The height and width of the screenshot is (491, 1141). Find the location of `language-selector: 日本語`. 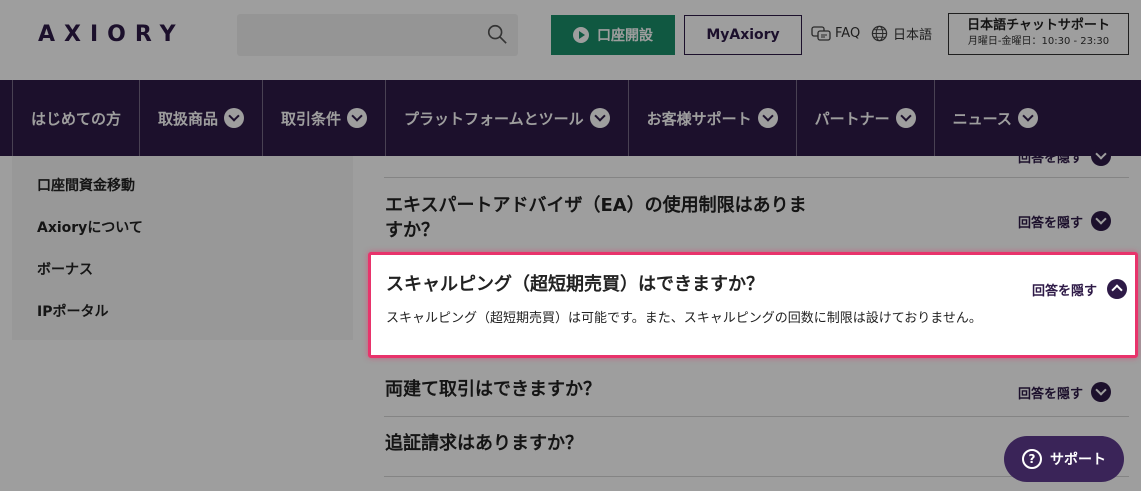

language-selector: 日本語 is located at coordinates (901, 33).